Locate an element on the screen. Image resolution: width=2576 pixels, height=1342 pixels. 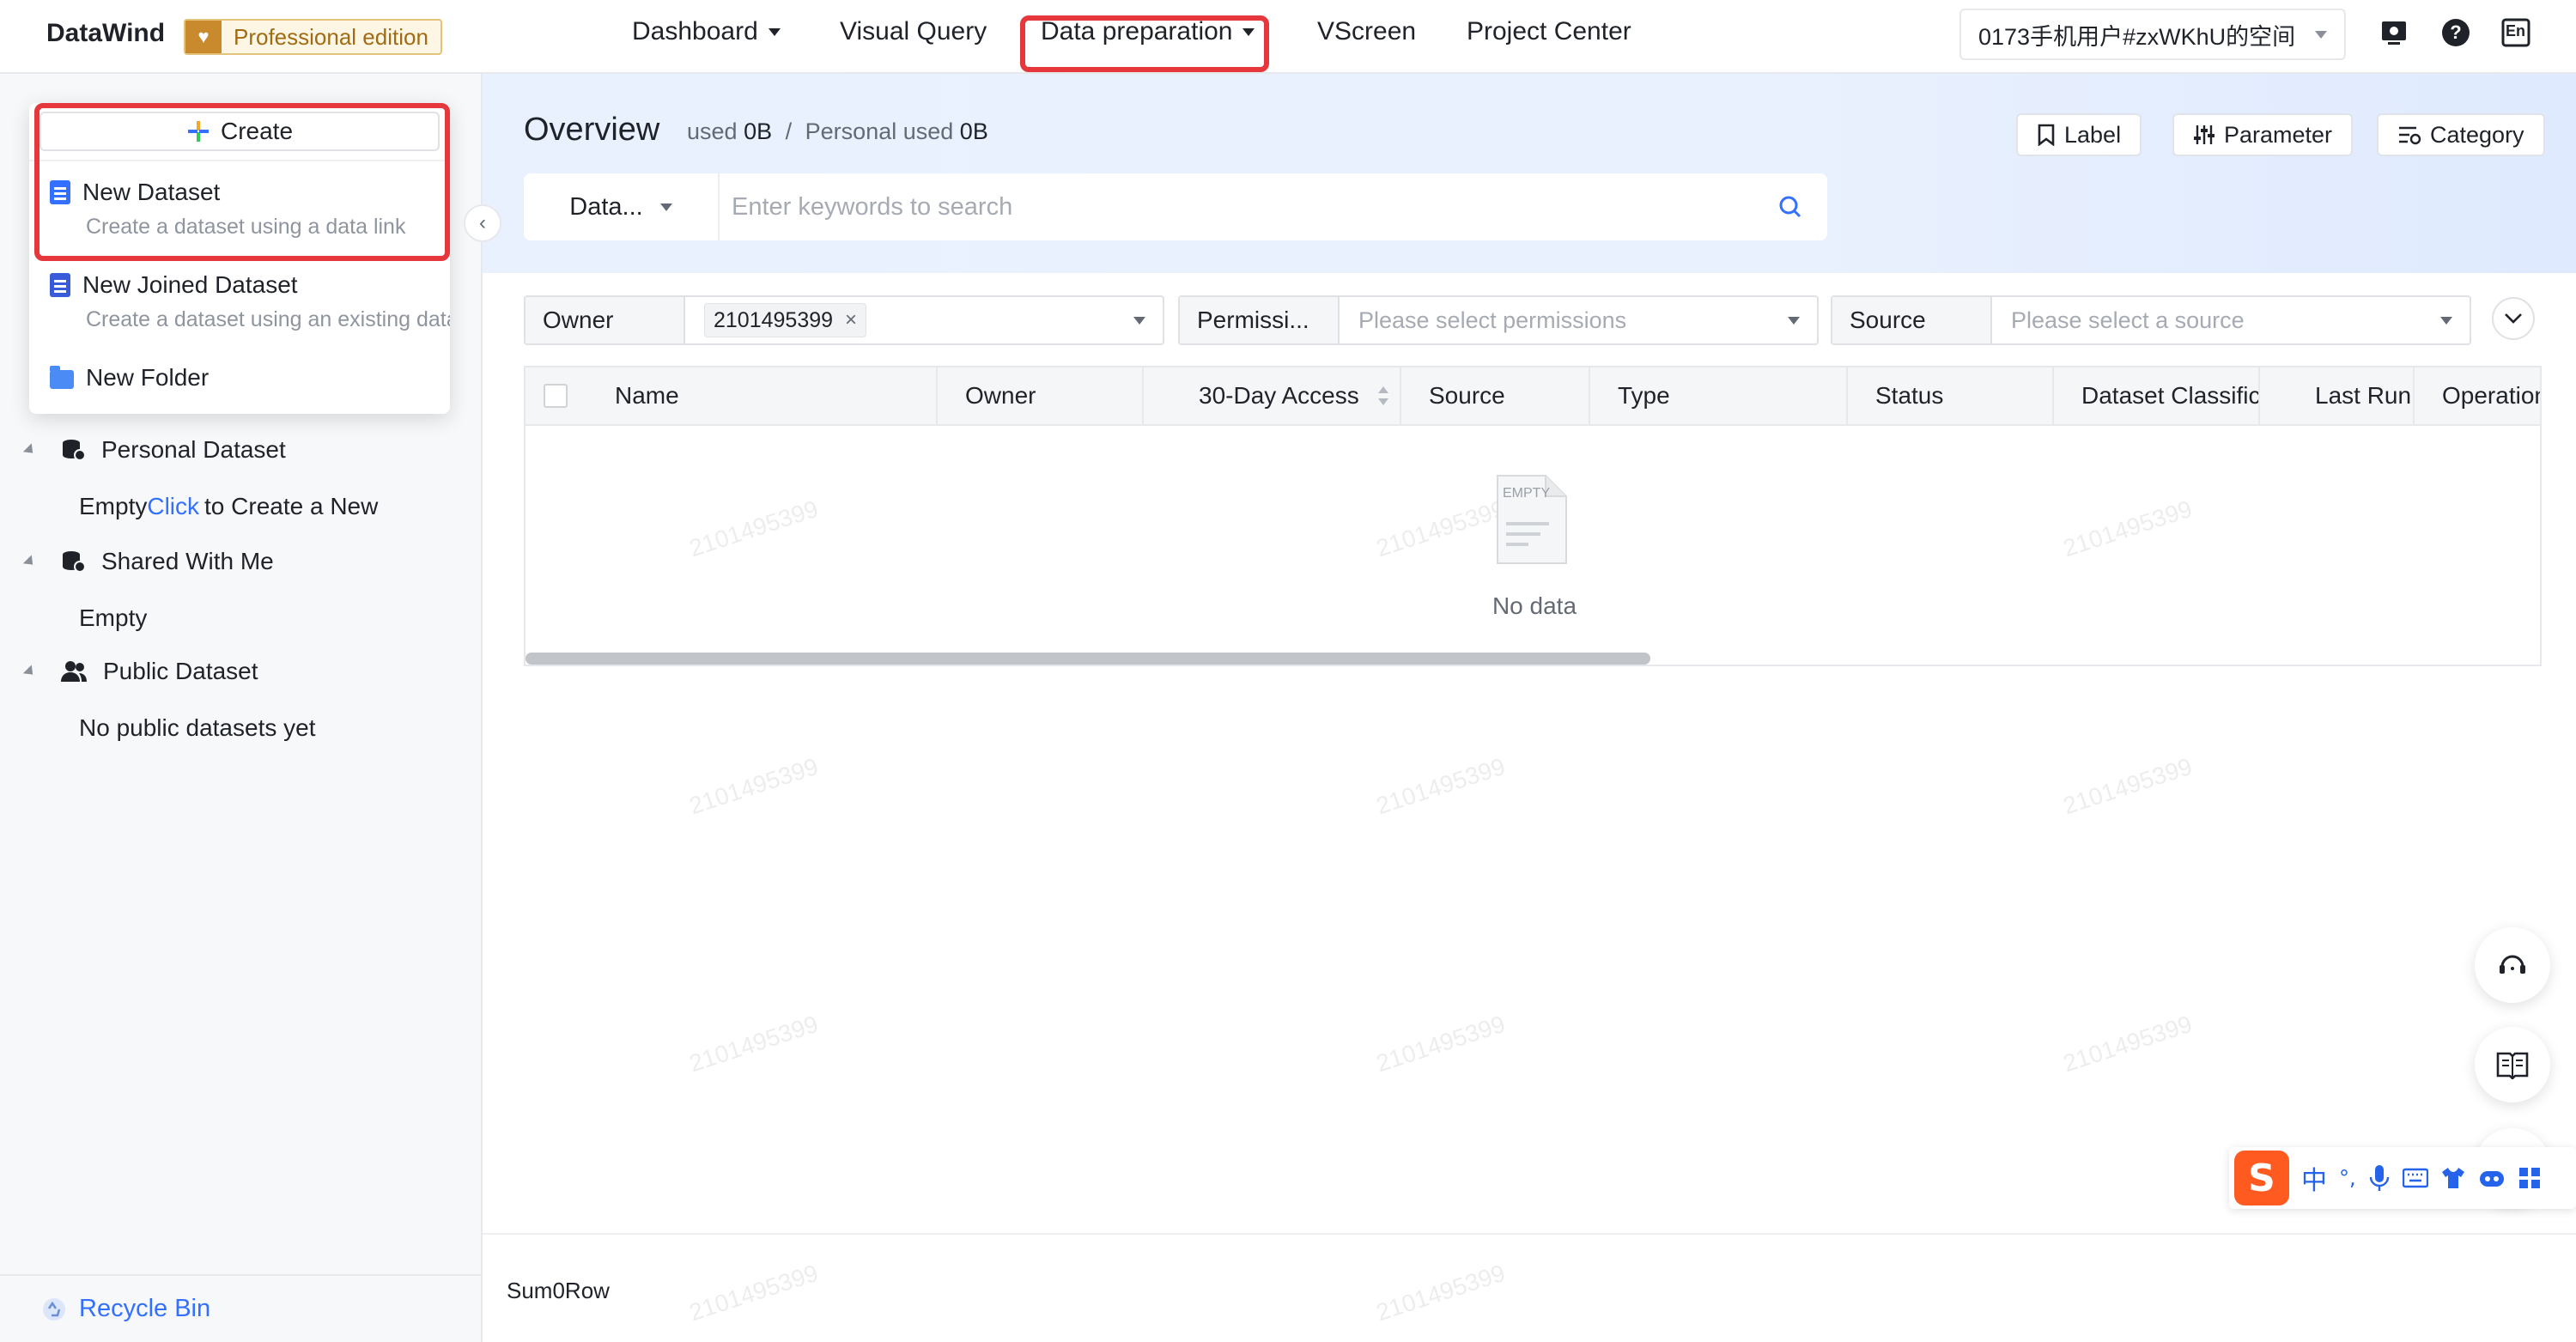
owner-filter: Owner 2101495399 × is located at coordinates (844, 320).